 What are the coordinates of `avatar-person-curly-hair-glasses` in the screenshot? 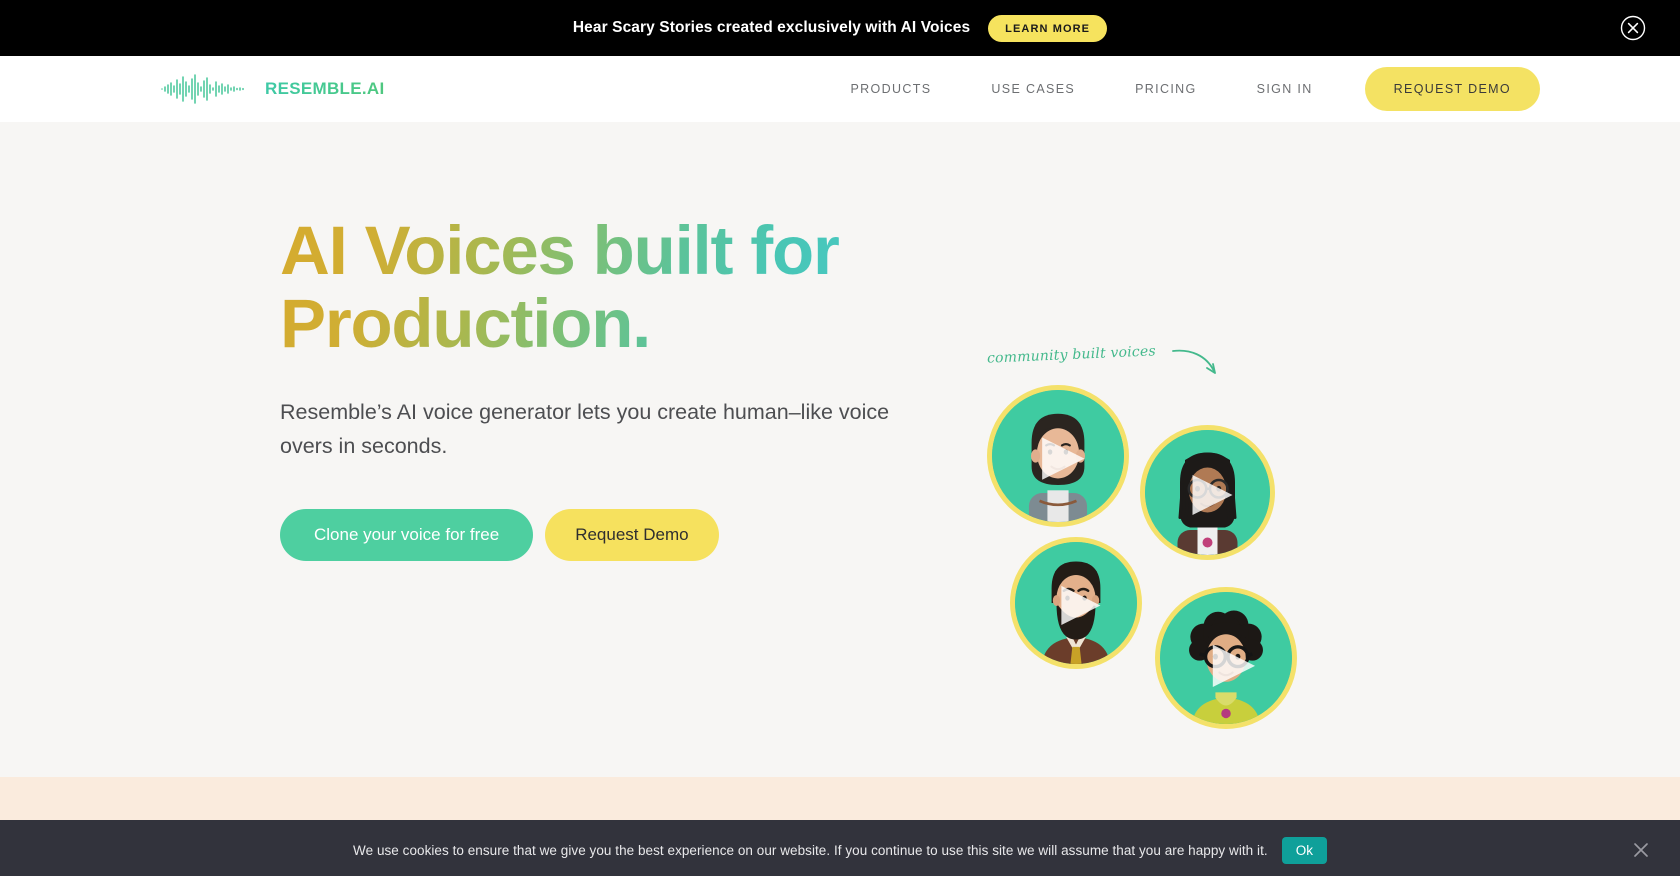 It's located at (1226, 658).